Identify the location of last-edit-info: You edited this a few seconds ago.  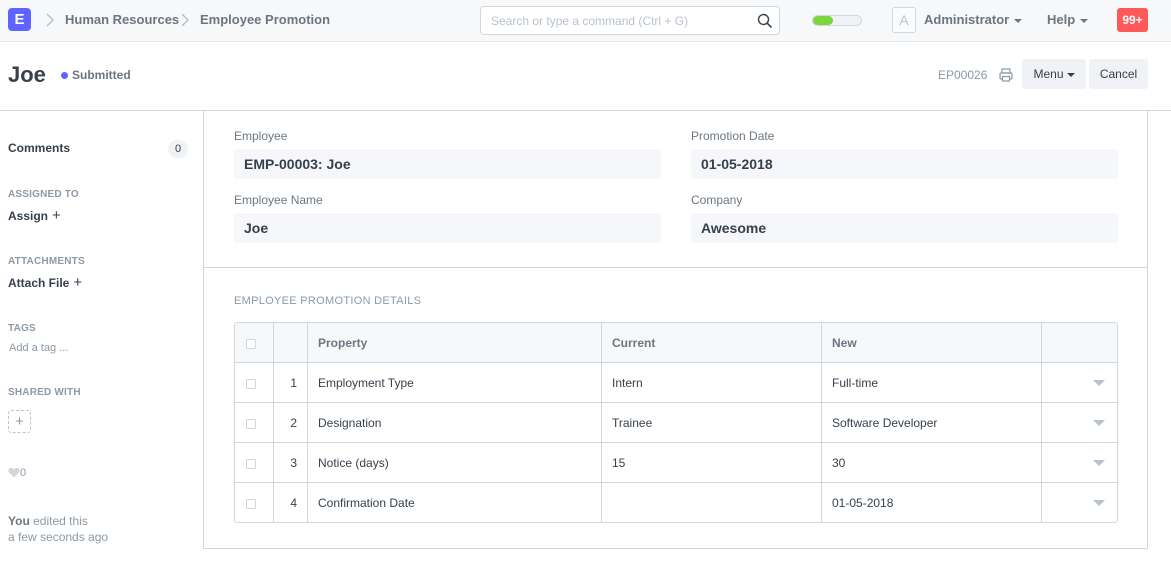
(58, 529).